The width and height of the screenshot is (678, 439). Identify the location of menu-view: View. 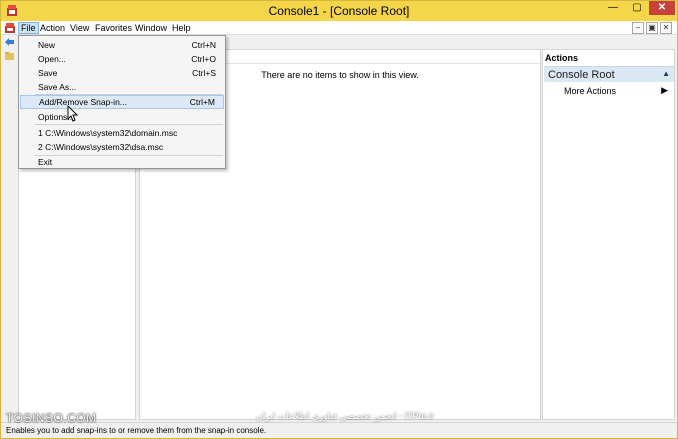
(79, 28).